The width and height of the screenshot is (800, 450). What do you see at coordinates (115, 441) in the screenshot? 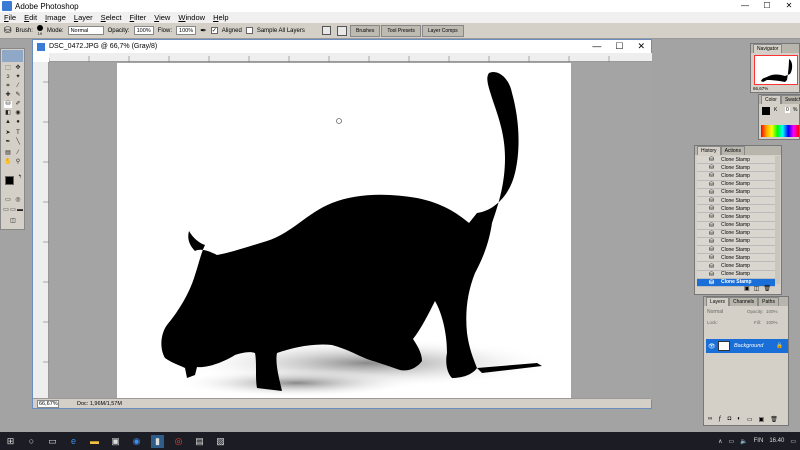
I see `store-icon: ▣` at bounding box center [115, 441].